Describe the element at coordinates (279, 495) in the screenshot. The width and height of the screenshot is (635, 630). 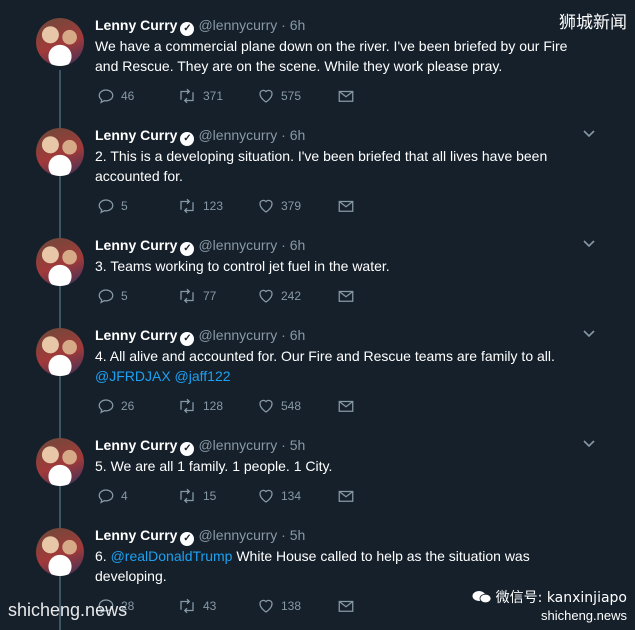
I see `like-button: 134` at that location.